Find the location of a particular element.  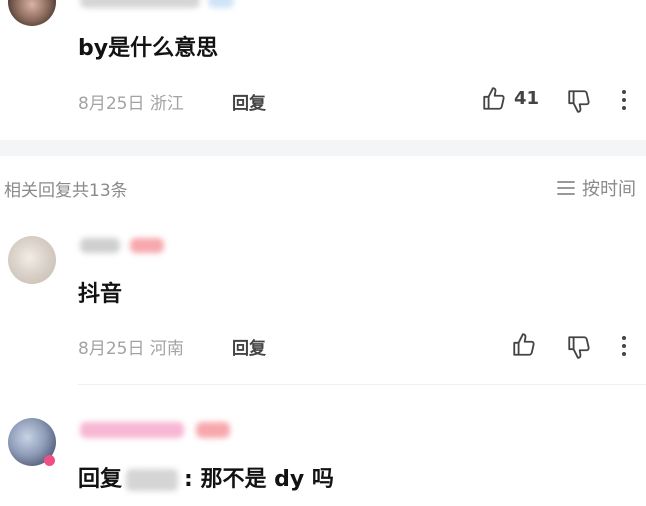

comment-text: 回复 : 那不是 dy 吗 is located at coordinates (206, 477).